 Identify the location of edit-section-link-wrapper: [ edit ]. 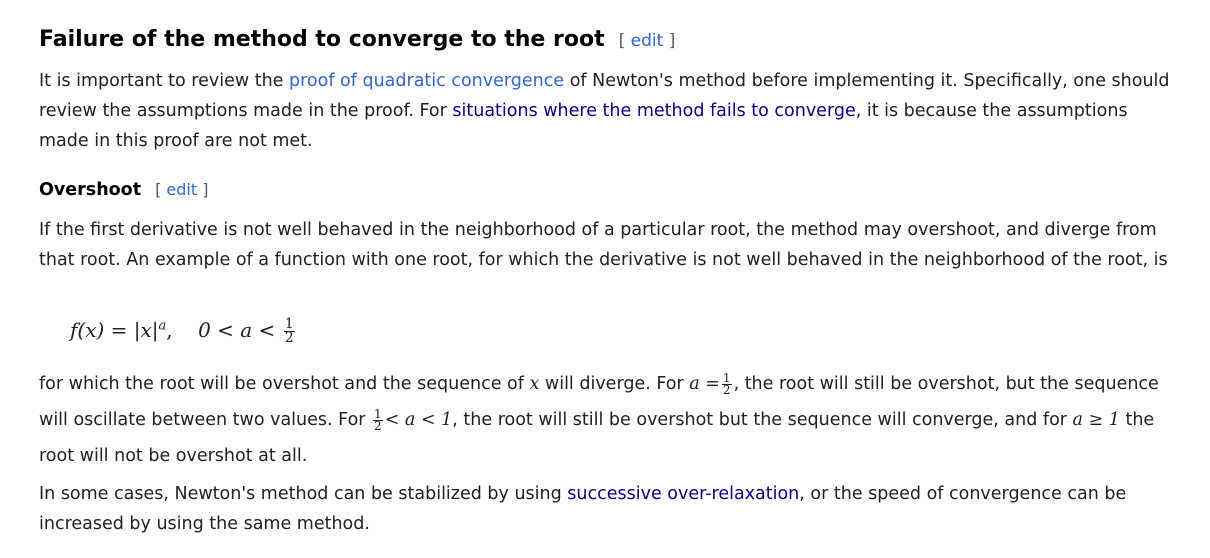
(647, 41).